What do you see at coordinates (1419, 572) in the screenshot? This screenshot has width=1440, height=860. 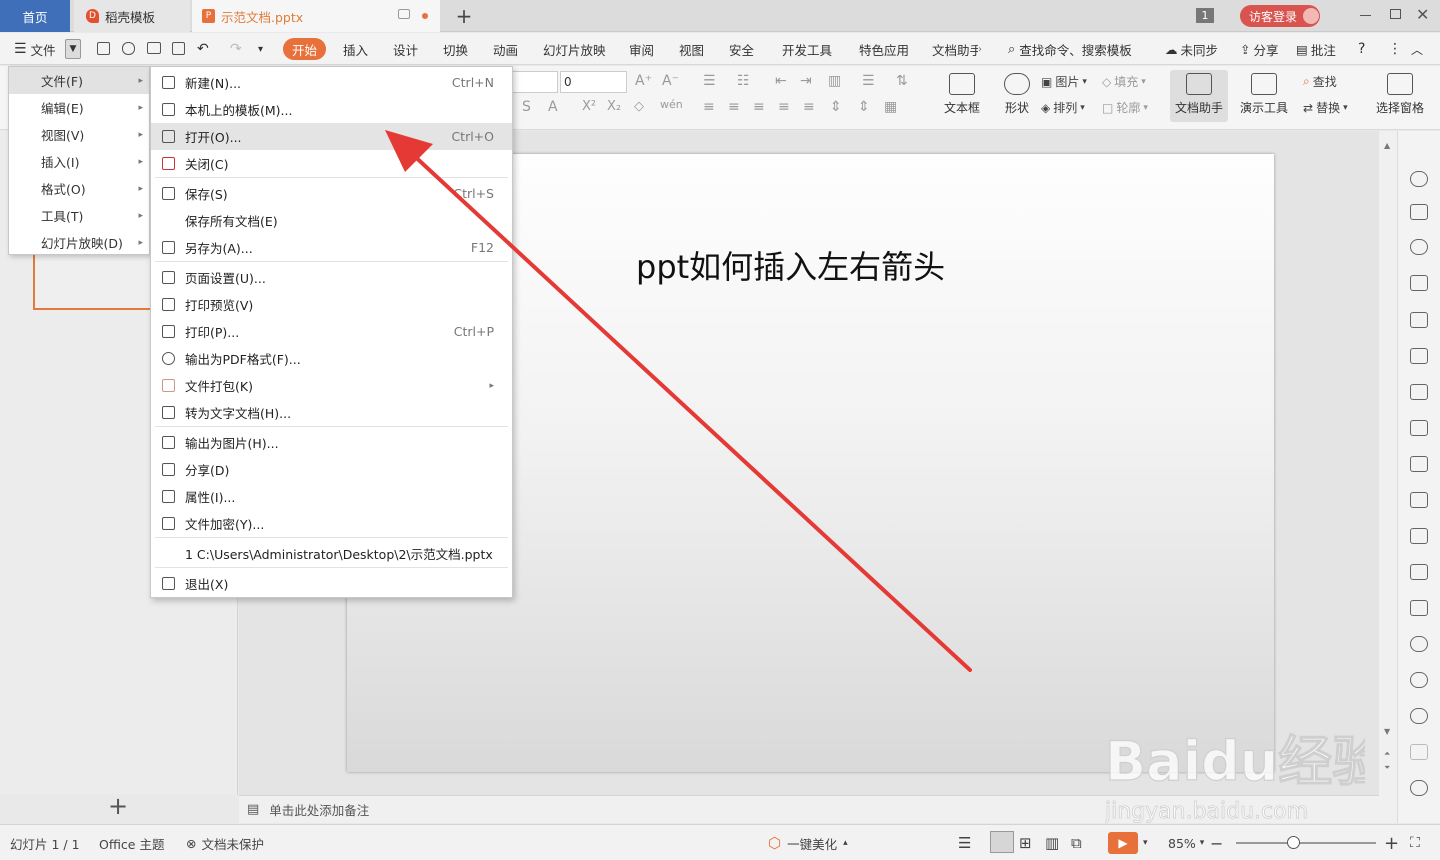 I see `picture-icon` at bounding box center [1419, 572].